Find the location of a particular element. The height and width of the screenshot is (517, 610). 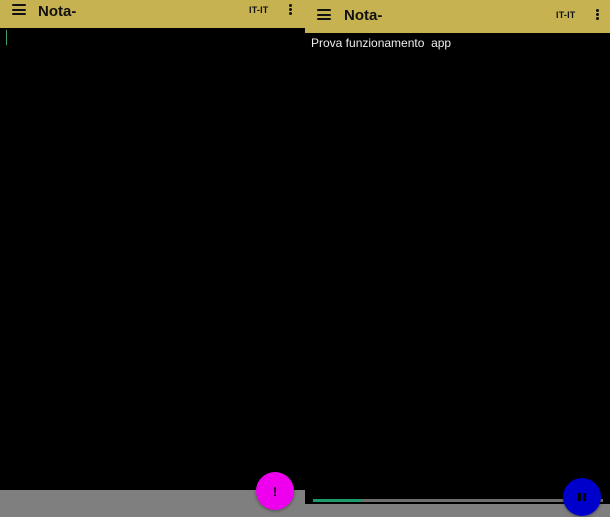

exclamation-icon: ! is located at coordinates (275, 491).